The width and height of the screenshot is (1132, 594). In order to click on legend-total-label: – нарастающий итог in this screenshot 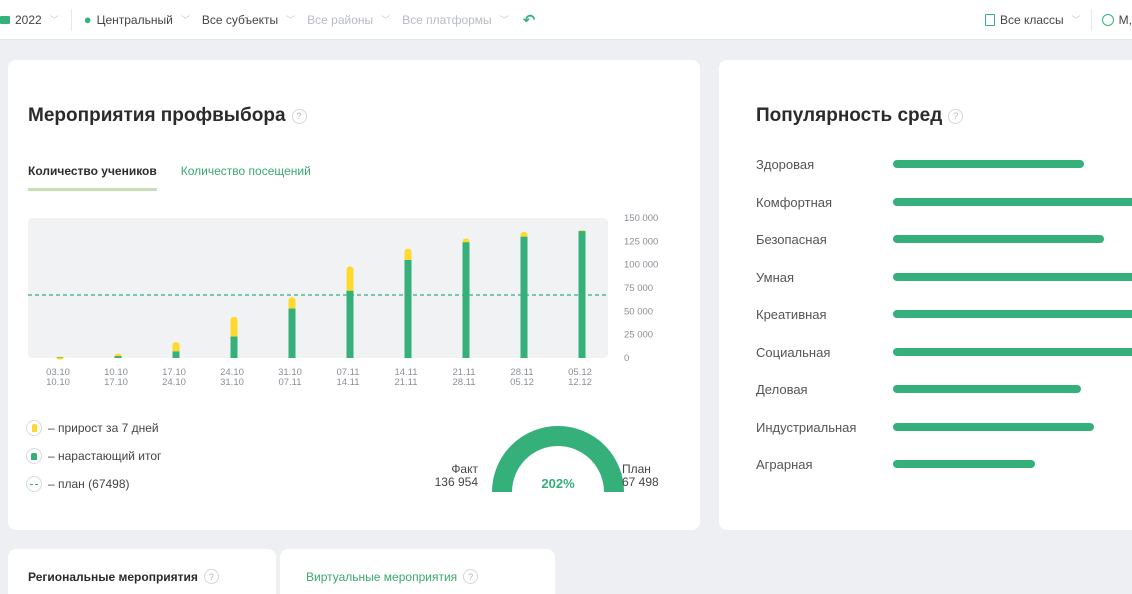, I will do `click(105, 456)`.